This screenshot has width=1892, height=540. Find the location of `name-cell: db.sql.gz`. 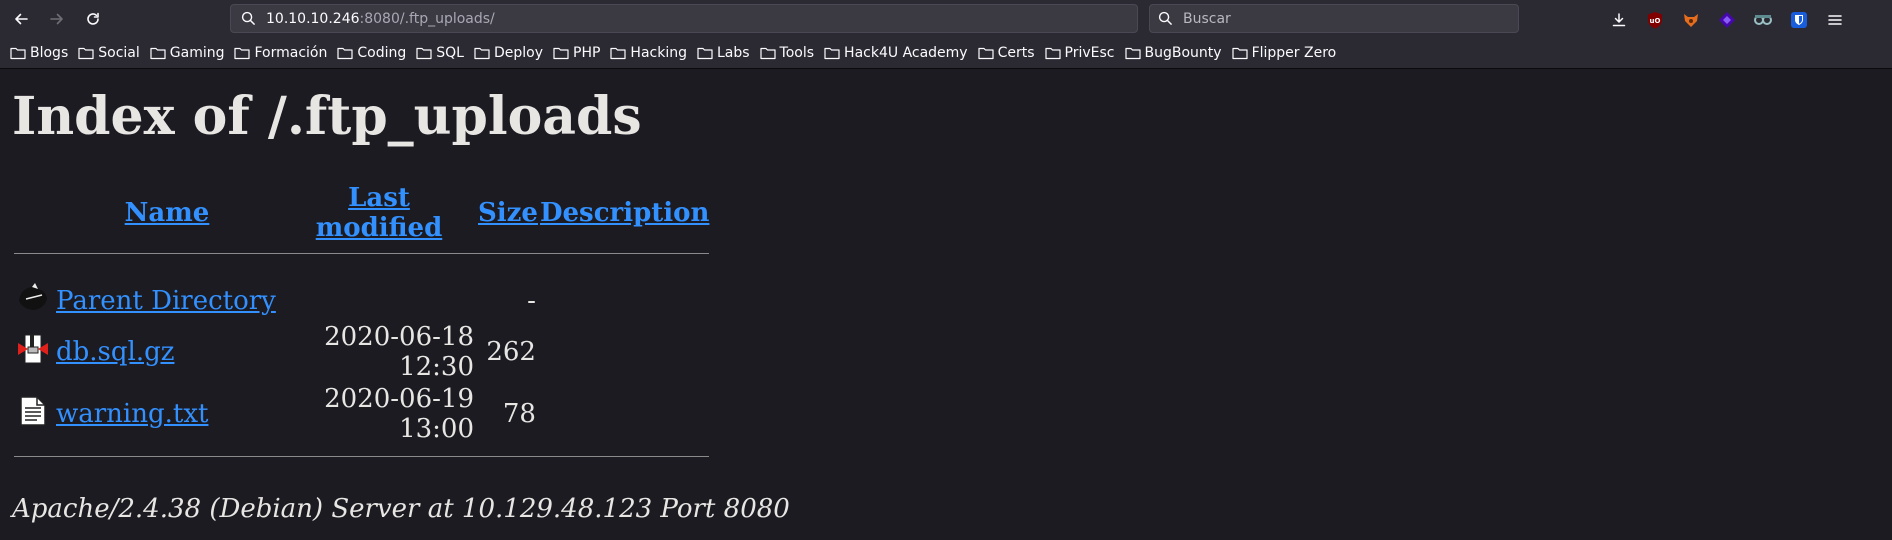

name-cell: db.sql.gz is located at coordinates (167, 352).